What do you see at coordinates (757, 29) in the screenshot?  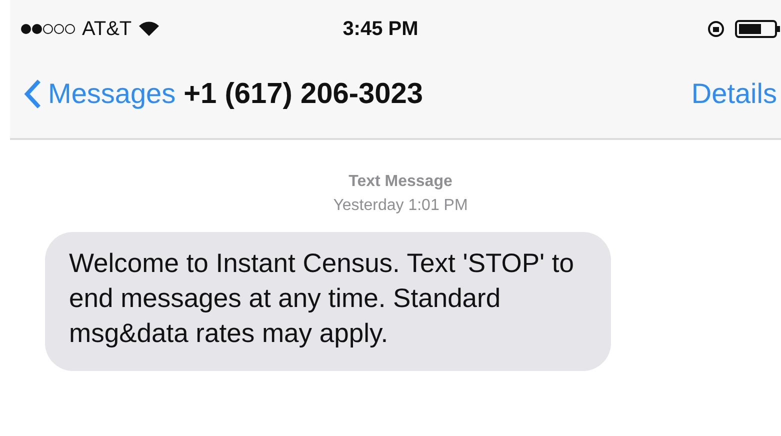 I see `battery-icon` at bounding box center [757, 29].